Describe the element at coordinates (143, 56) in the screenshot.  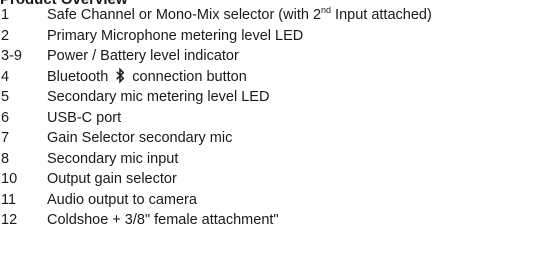
I see `item-description: Power / Battery level indicator` at that location.